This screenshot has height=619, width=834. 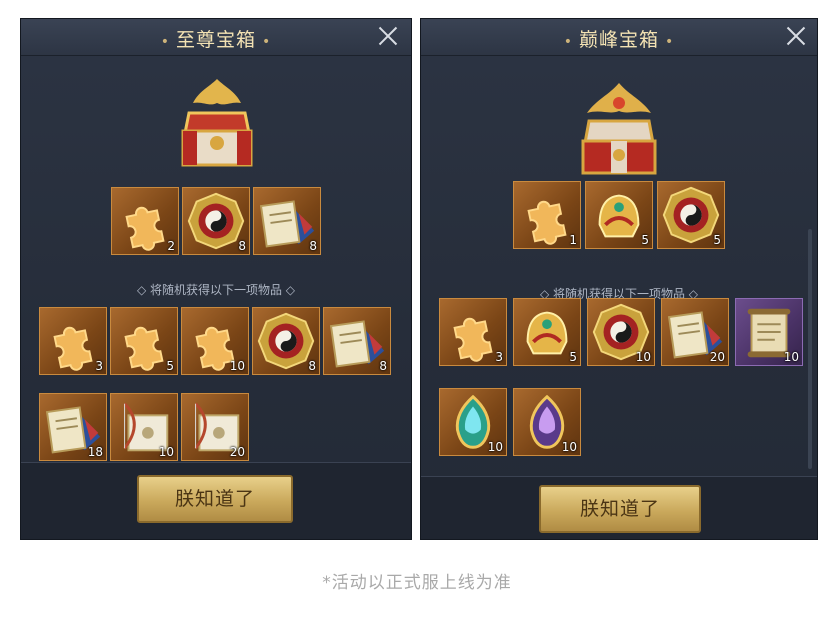 I want to click on reward-item-slot: 1, so click(x=547, y=215).